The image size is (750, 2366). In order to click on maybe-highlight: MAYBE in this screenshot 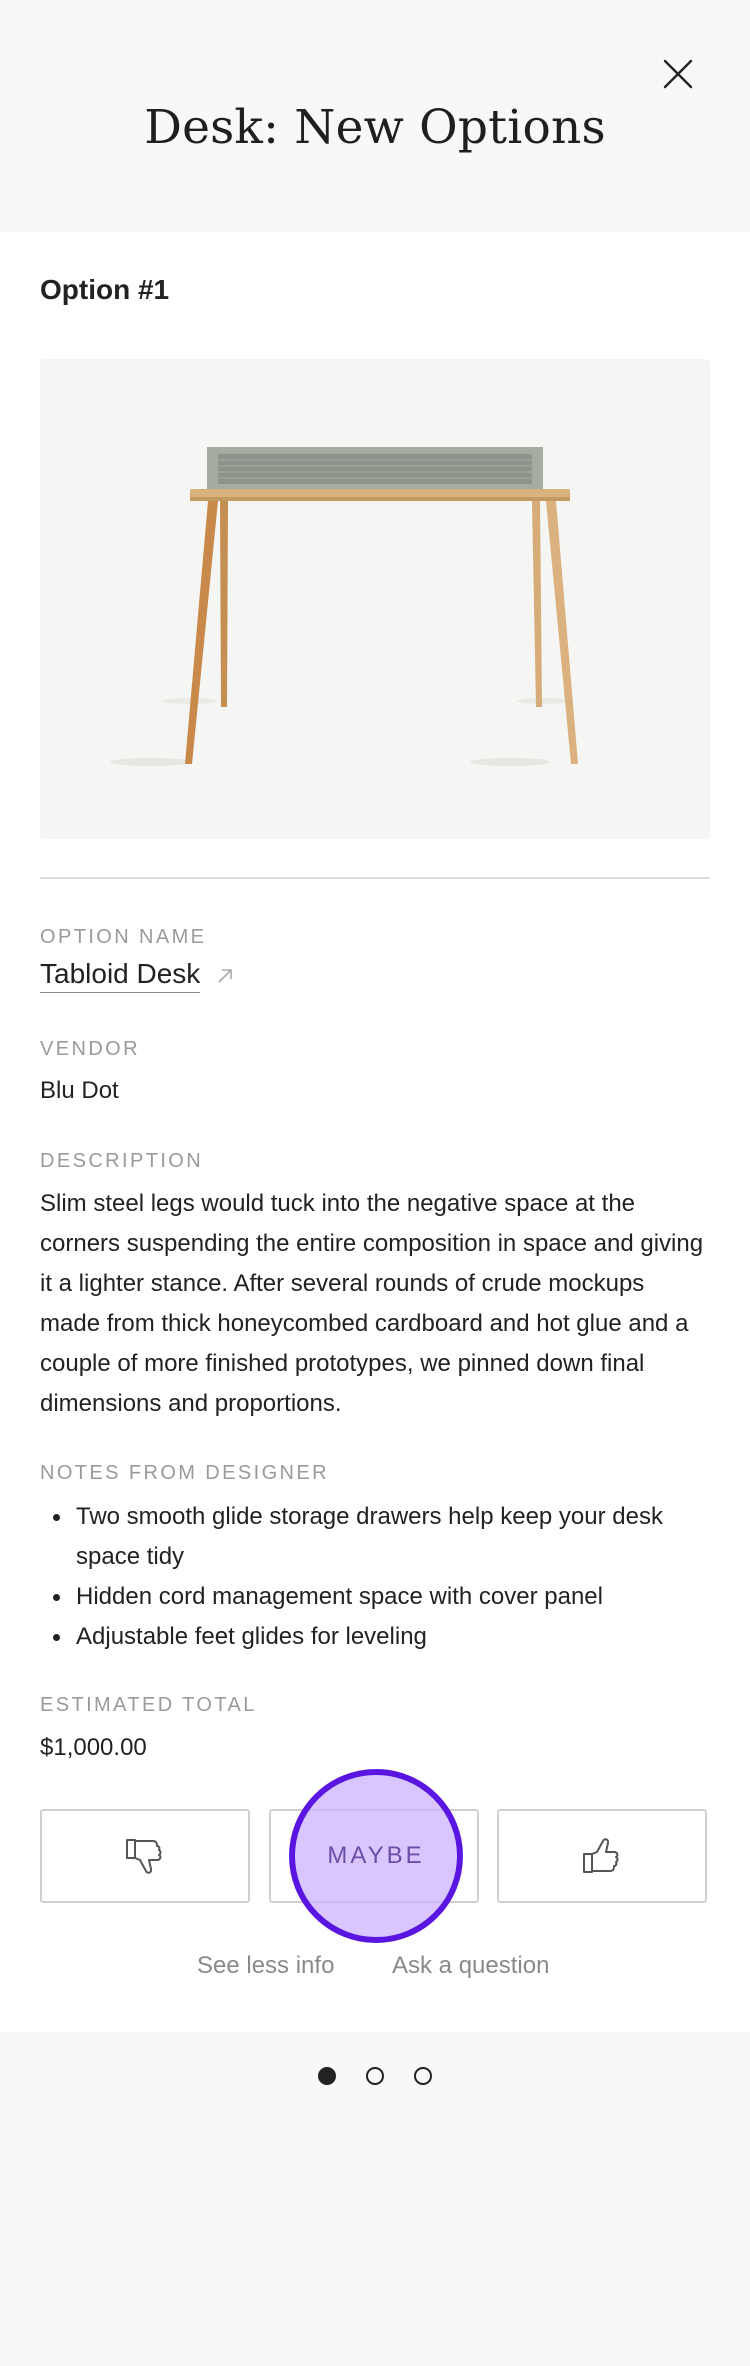, I will do `click(376, 1856)`.